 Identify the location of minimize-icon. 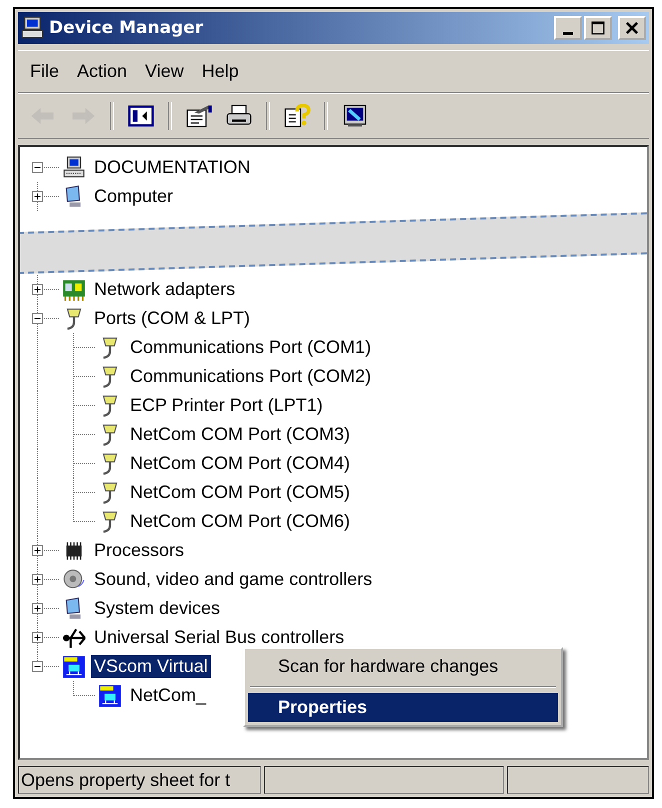
(568, 33).